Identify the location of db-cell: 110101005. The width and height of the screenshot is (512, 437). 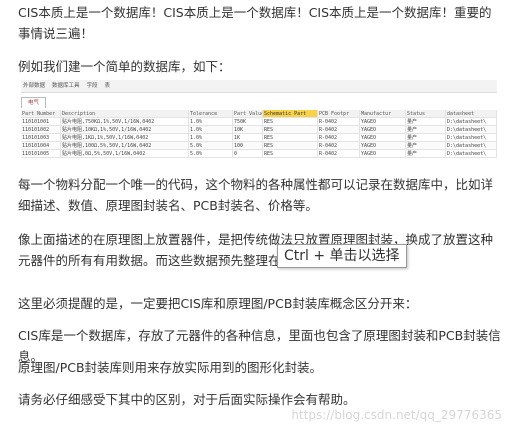
(41, 154).